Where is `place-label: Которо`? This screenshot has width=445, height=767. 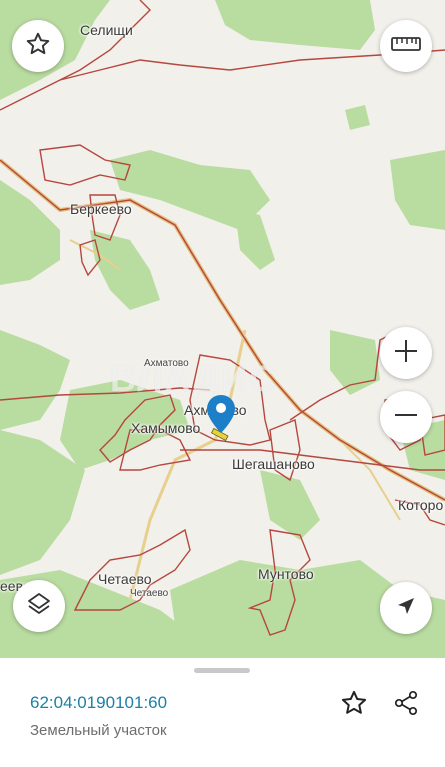 place-label: Которо is located at coordinates (421, 505).